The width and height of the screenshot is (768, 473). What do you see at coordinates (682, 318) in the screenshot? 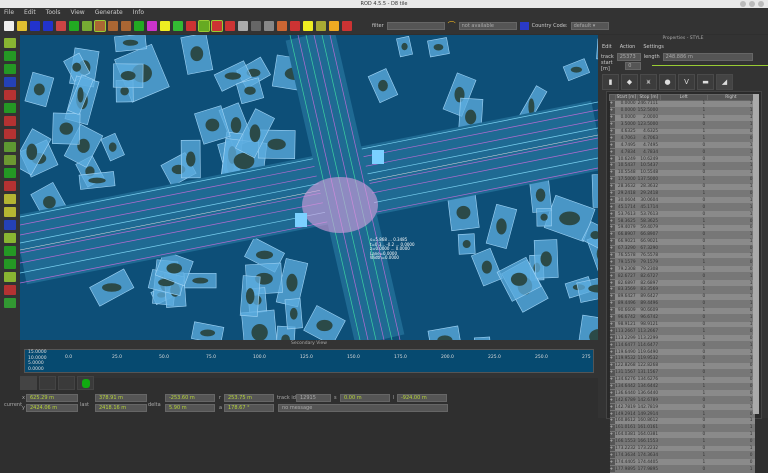
I see `table-row: +96.6742 96.6742 0 1` at bounding box center [682, 318].